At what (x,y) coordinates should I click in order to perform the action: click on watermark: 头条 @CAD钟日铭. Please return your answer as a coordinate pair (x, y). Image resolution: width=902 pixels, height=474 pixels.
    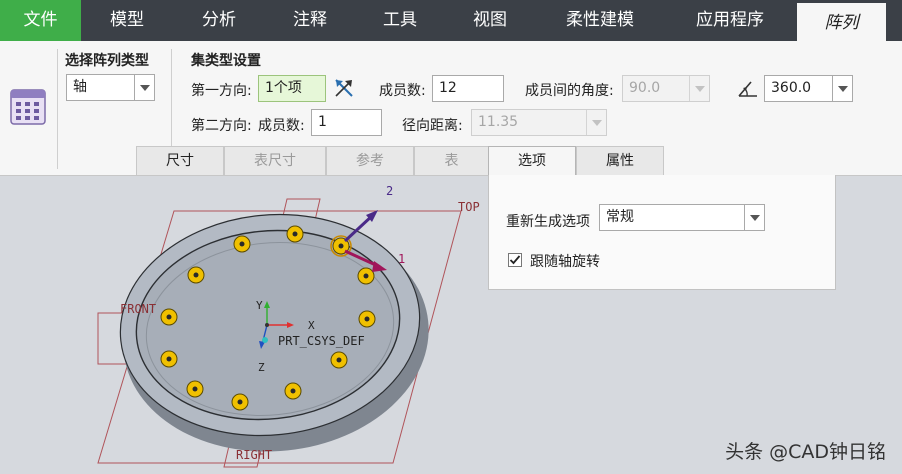
    Looking at the image, I should click on (805, 452).